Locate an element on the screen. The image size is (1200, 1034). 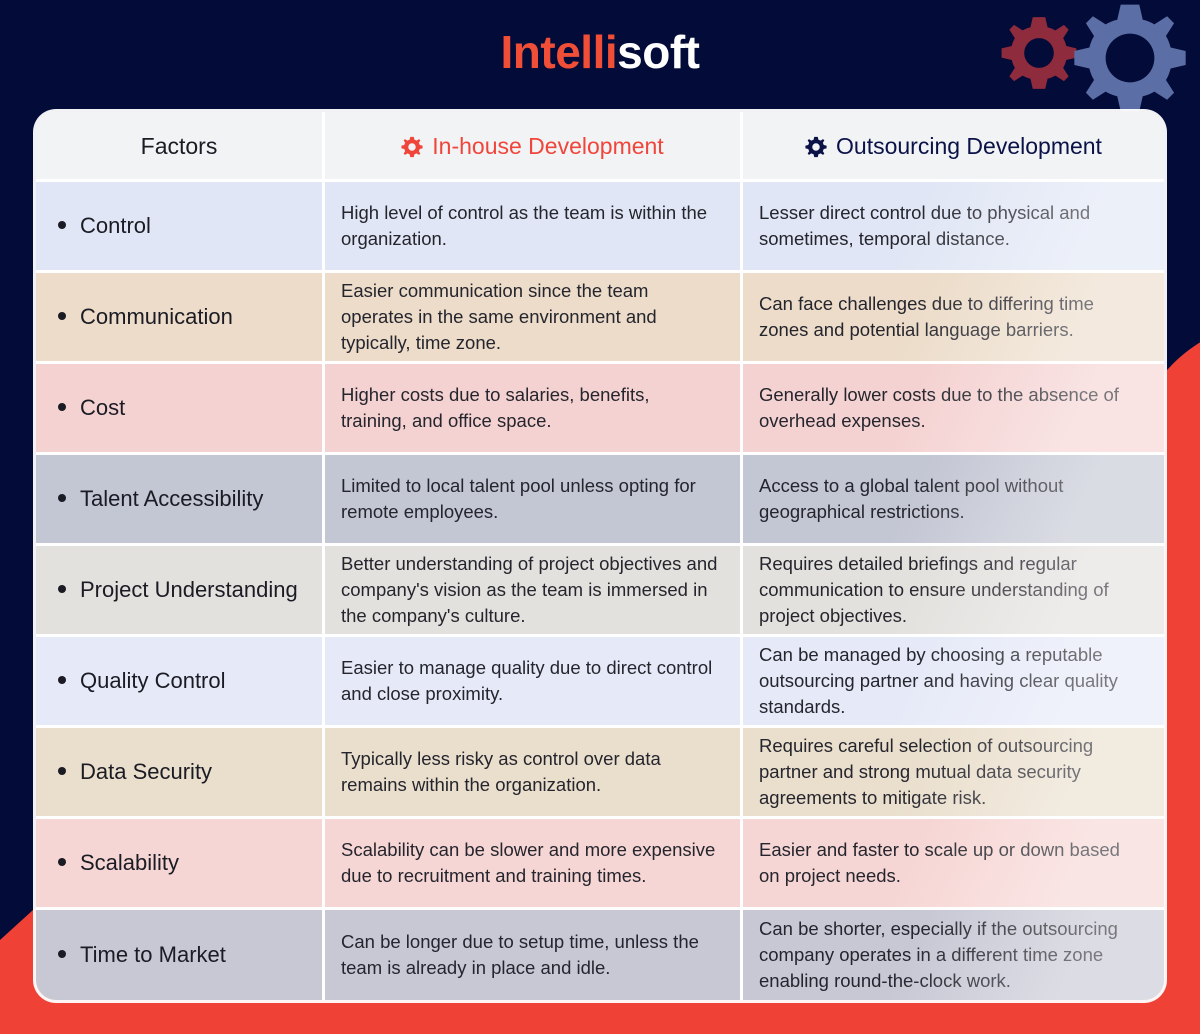
header-cell-factors: Factors is located at coordinates (179, 145).